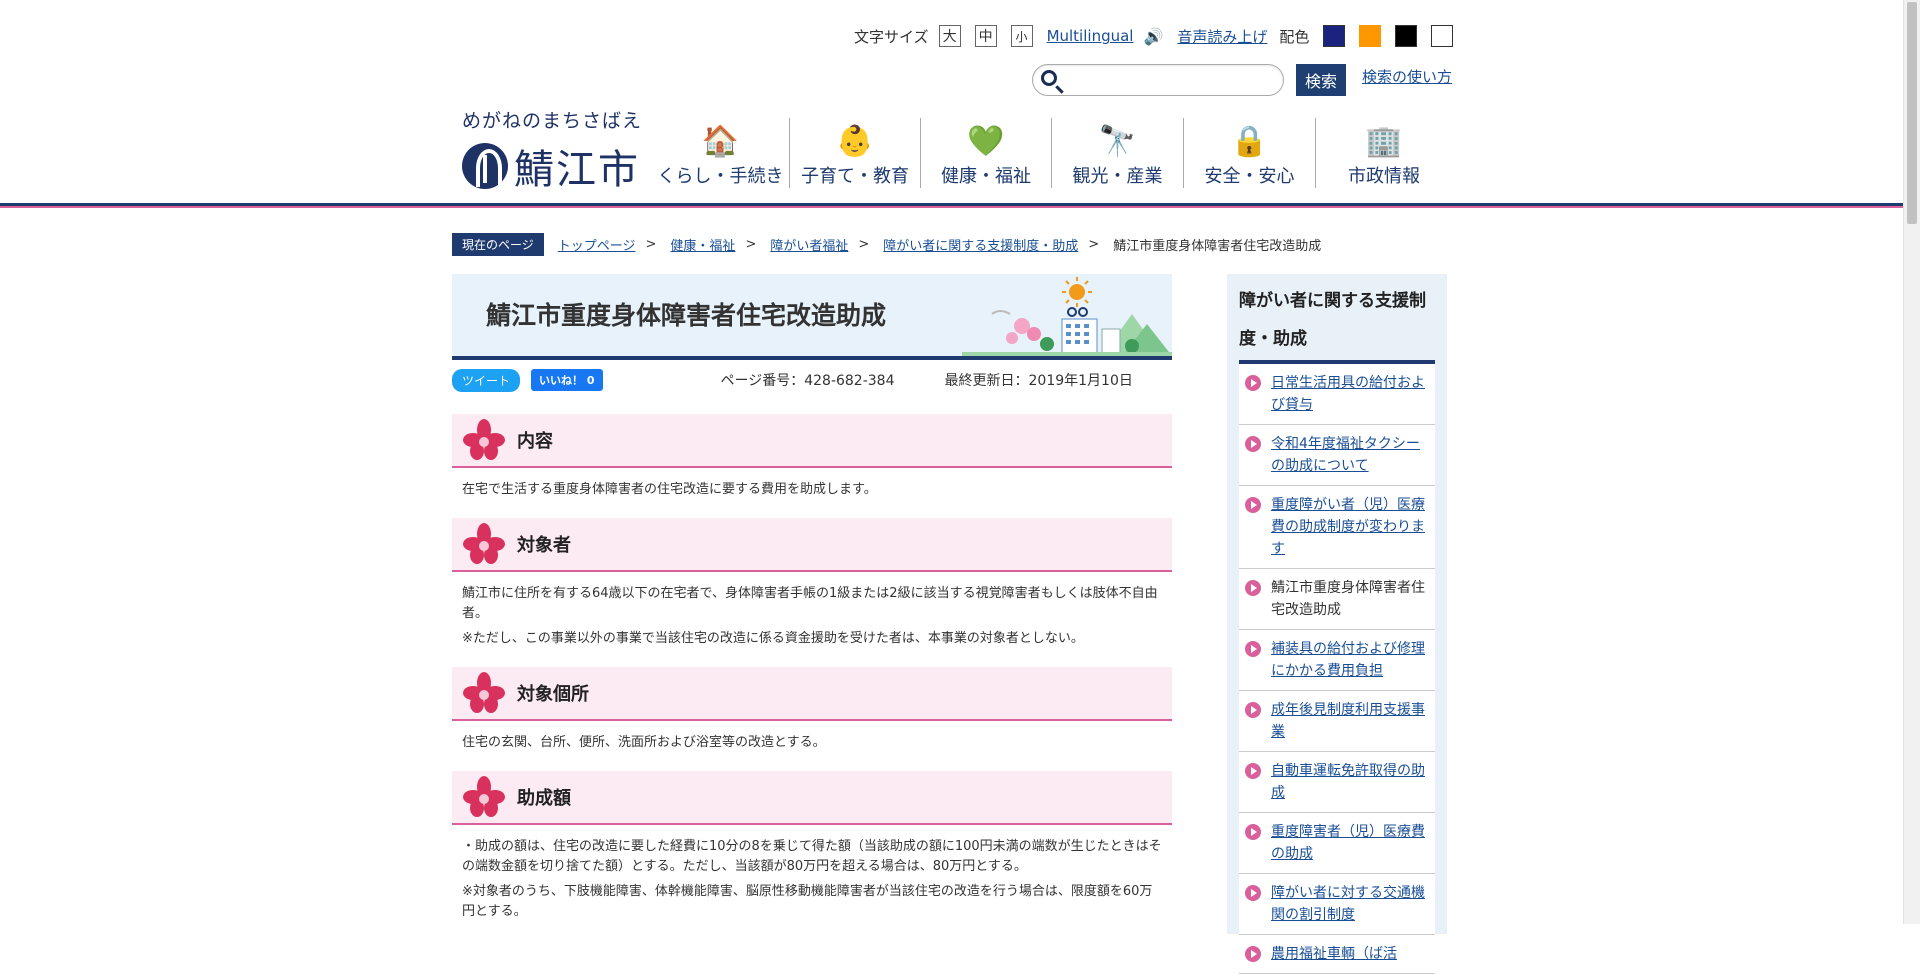 The height and width of the screenshot is (974, 1920). Describe the element at coordinates (1334, 954) in the screenshot. I see `side-nav-link: 農用福祉車輌（ば活` at that location.